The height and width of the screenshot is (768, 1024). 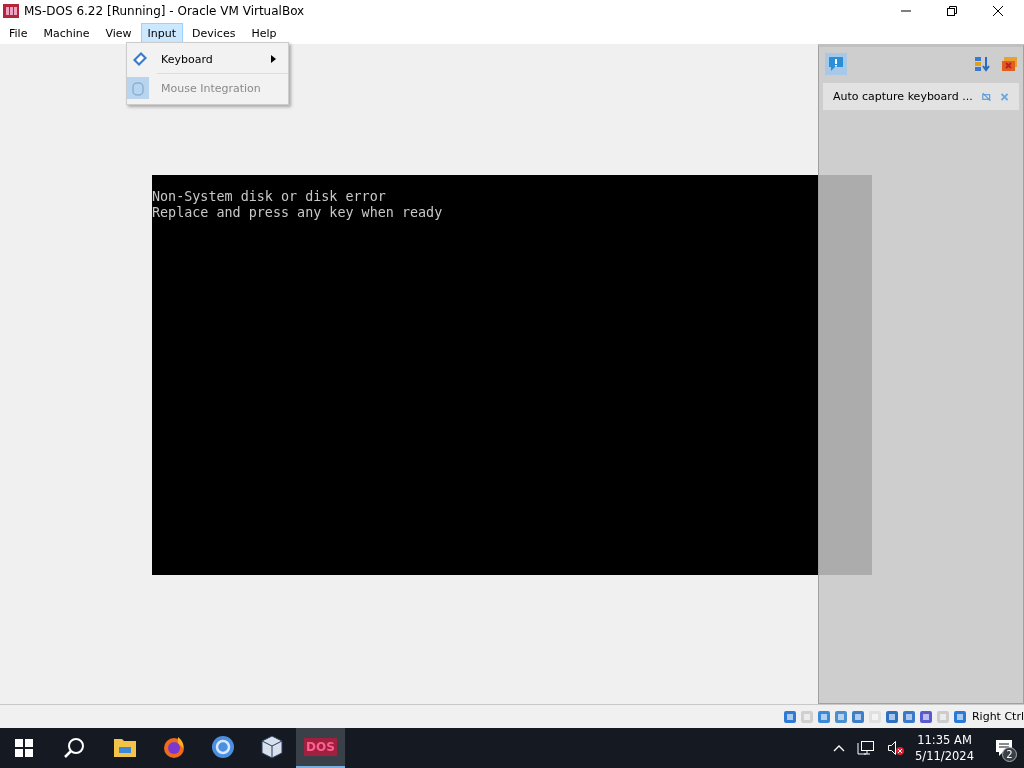 What do you see at coordinates (11, 11) in the screenshot?
I see `app-icon` at bounding box center [11, 11].